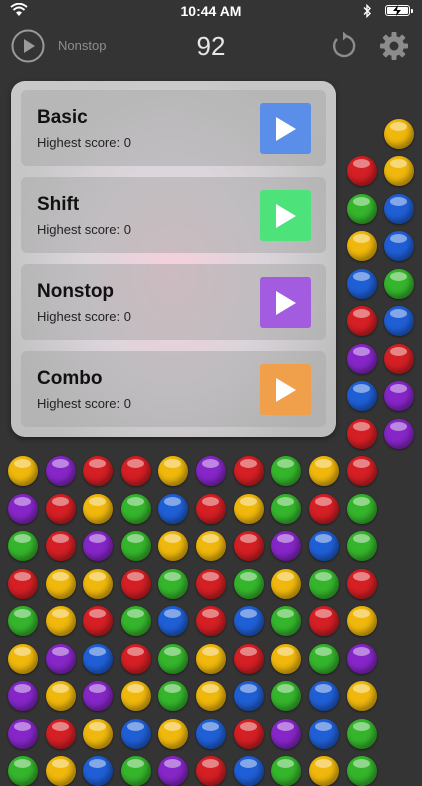 This screenshot has height=786, width=422. I want to click on play-nonstop-button, so click(285, 302).